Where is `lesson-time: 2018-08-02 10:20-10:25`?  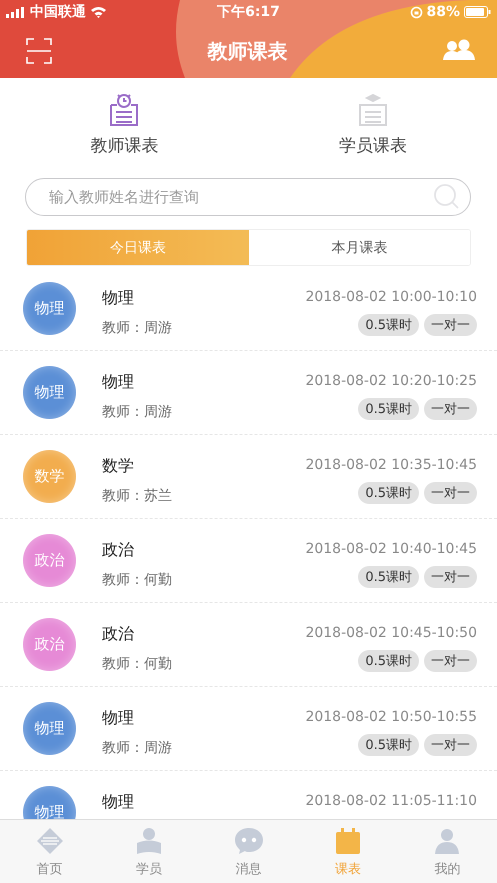
lesson-time: 2018-08-02 10:20-10:25 is located at coordinates (391, 381).